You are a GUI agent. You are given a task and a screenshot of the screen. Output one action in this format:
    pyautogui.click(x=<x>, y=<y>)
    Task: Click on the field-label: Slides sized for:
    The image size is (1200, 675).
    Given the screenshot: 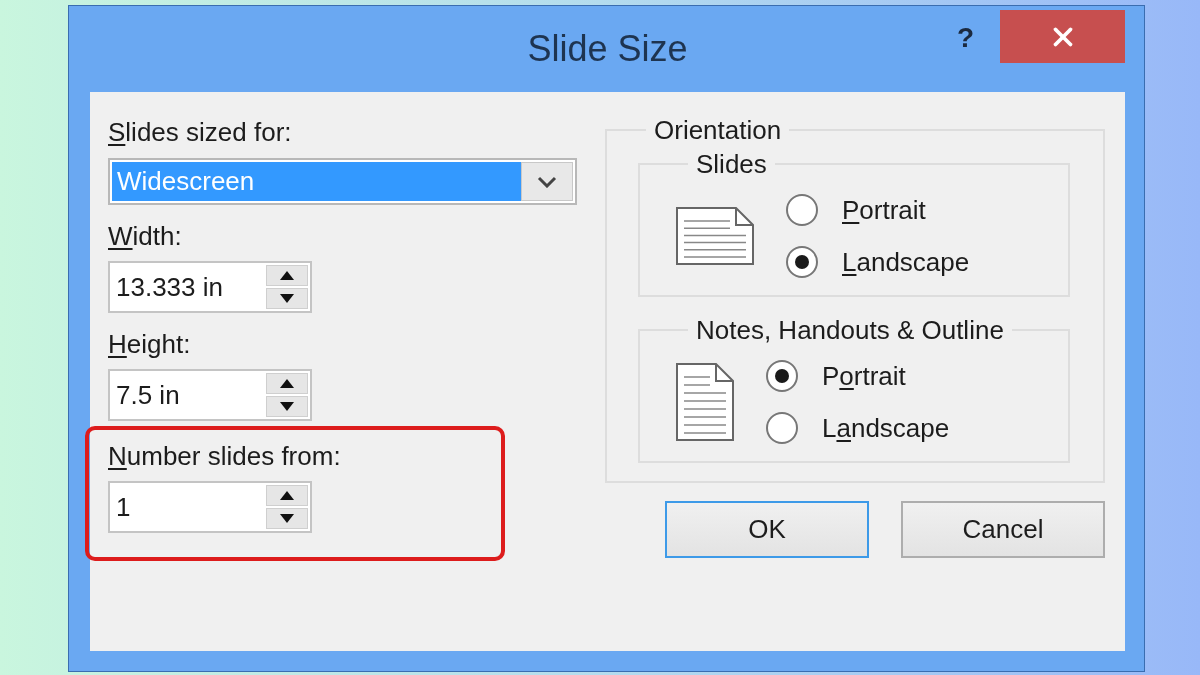 What is the action you would take?
    pyautogui.click(x=200, y=132)
    